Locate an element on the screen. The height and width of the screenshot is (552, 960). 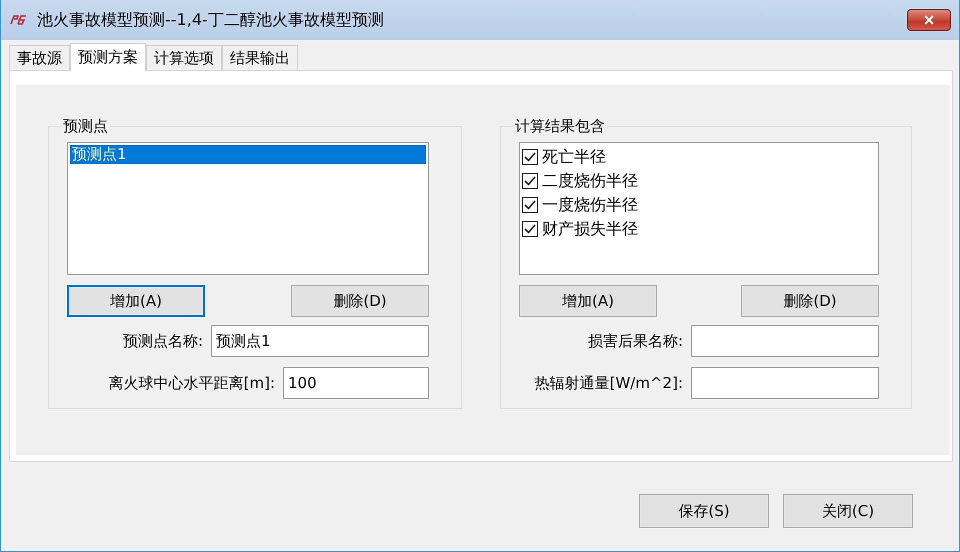
checkbox-label: 一度烧伤半径 is located at coordinates (590, 205).